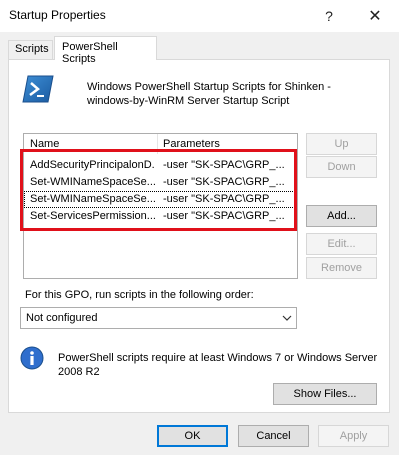 The height and width of the screenshot is (455, 399). I want to click on run-order-select: Not configured, so click(158, 318).